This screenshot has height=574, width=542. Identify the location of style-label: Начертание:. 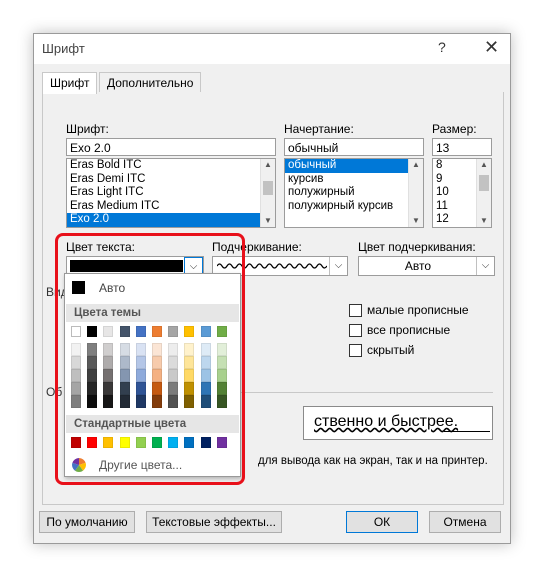
(319, 129).